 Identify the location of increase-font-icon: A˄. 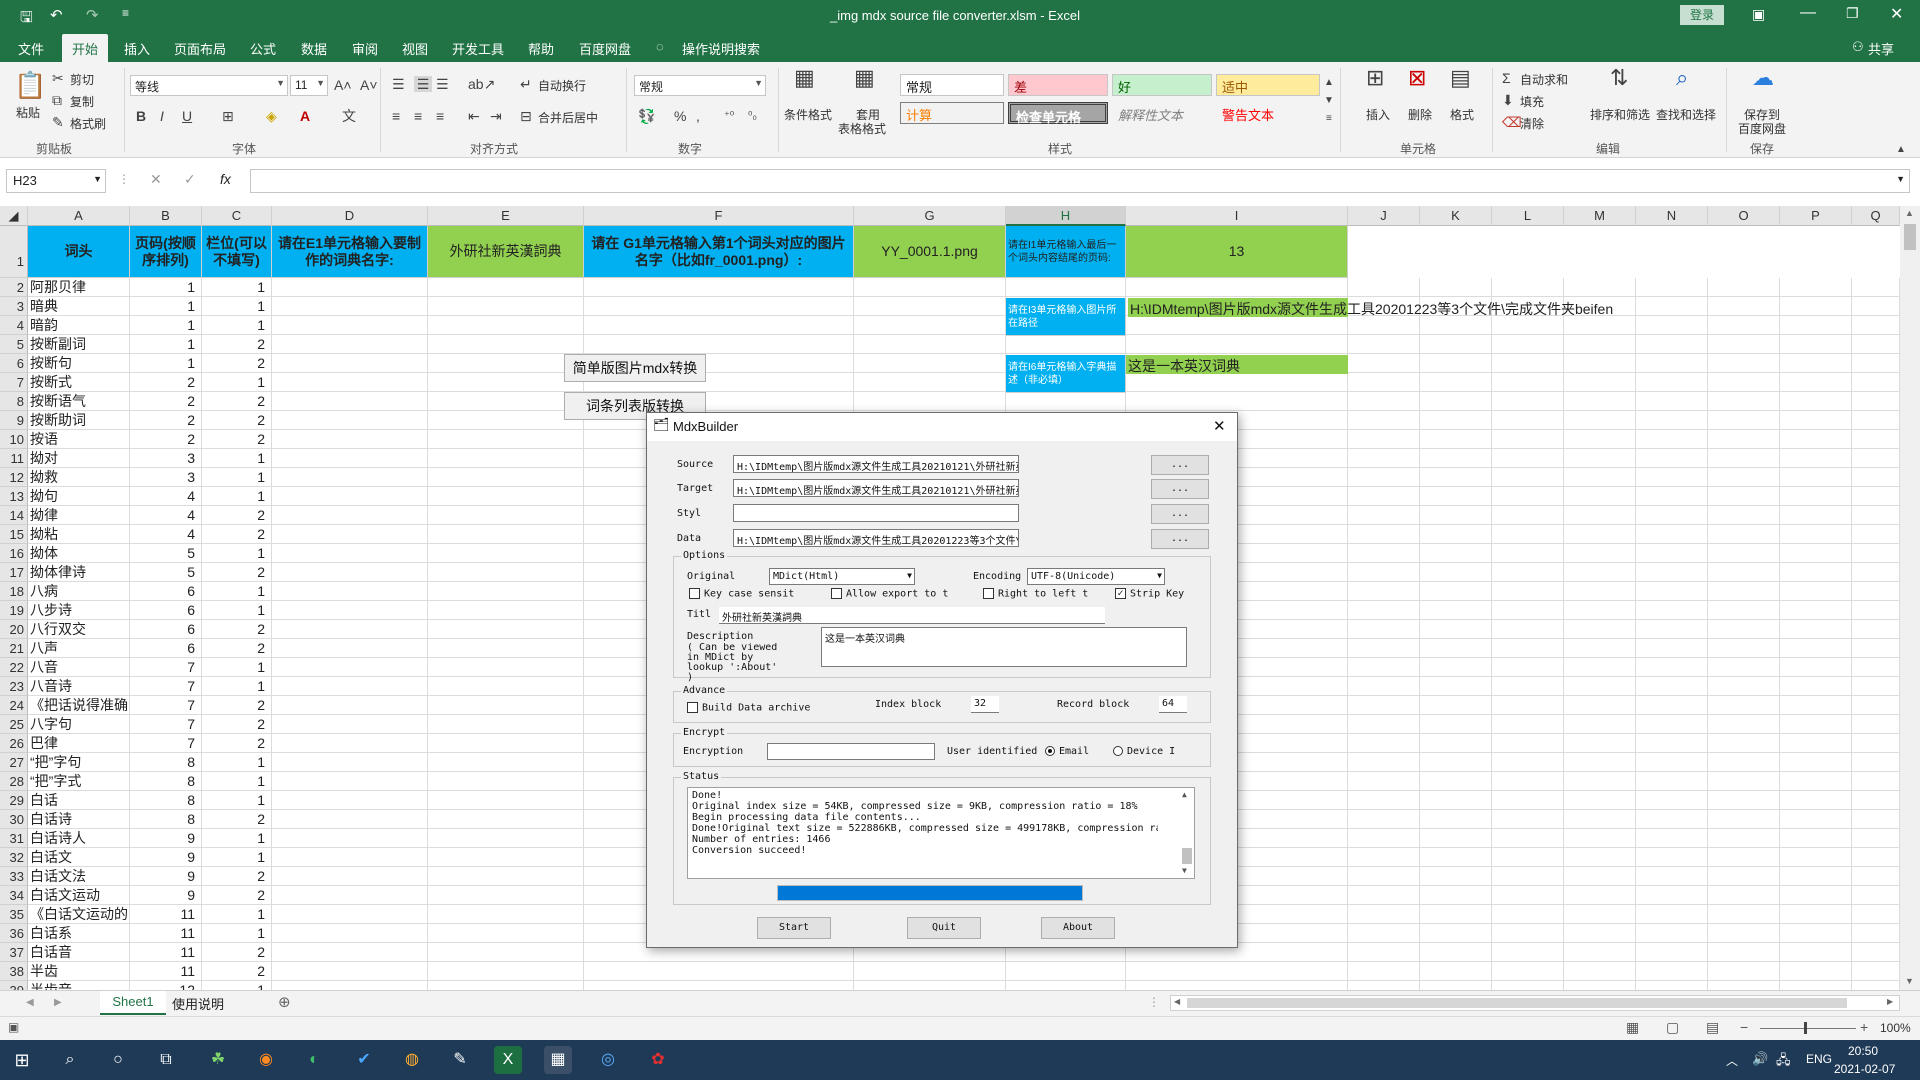
(343, 85).